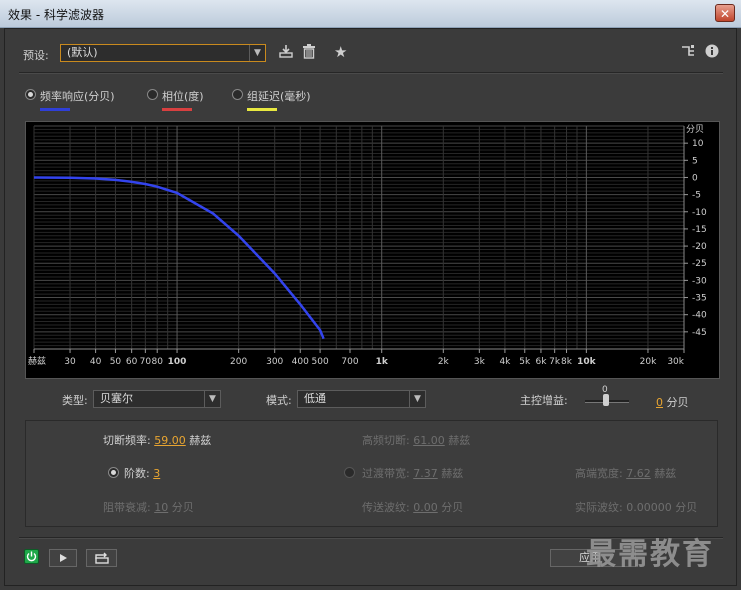  Describe the element at coordinates (127, 440) in the screenshot. I see `cutoff-label: 切断频率:` at that location.